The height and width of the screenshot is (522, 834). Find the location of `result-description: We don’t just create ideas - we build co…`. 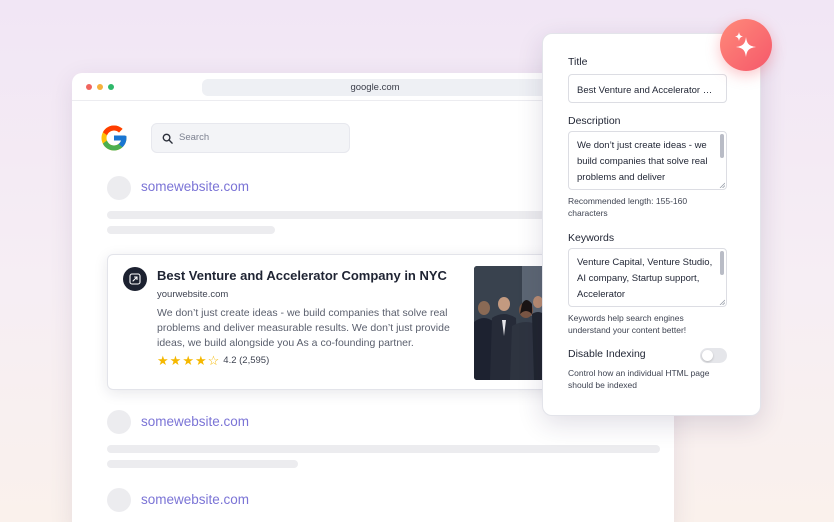

result-description: We don’t just create ideas - we build co… is located at coordinates (303, 328).